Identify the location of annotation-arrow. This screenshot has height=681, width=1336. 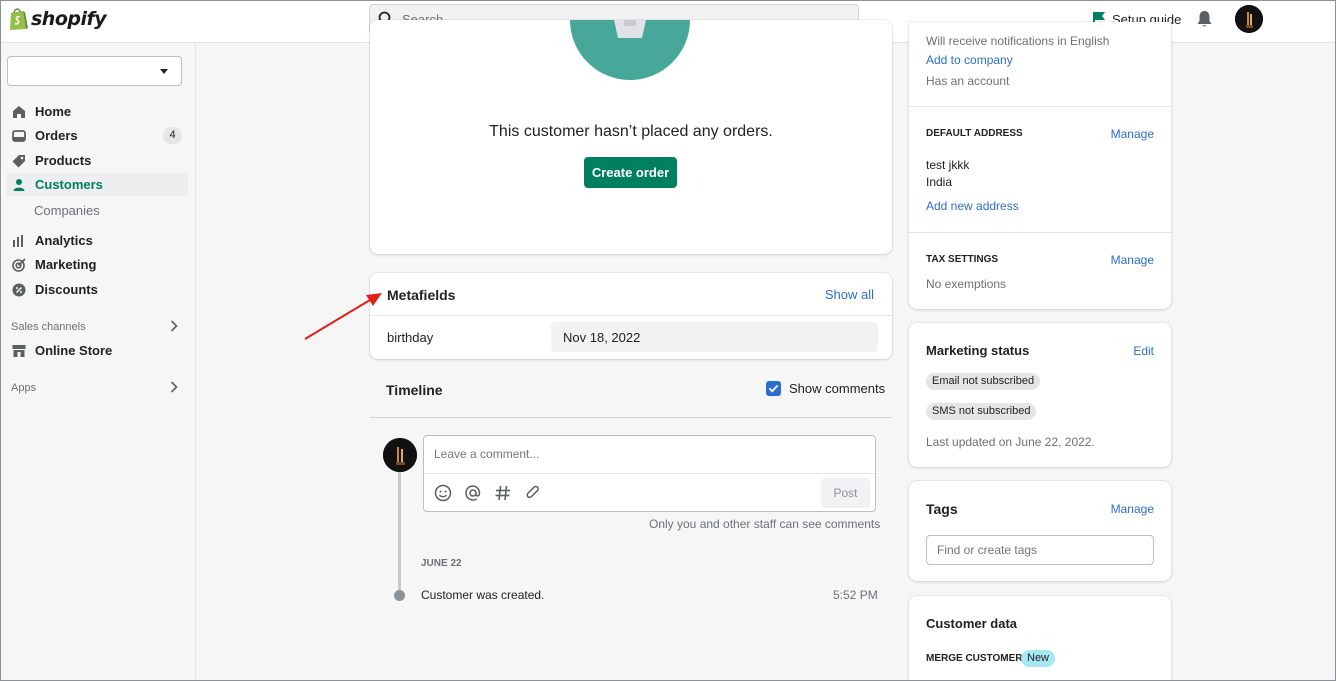
(343, 316).